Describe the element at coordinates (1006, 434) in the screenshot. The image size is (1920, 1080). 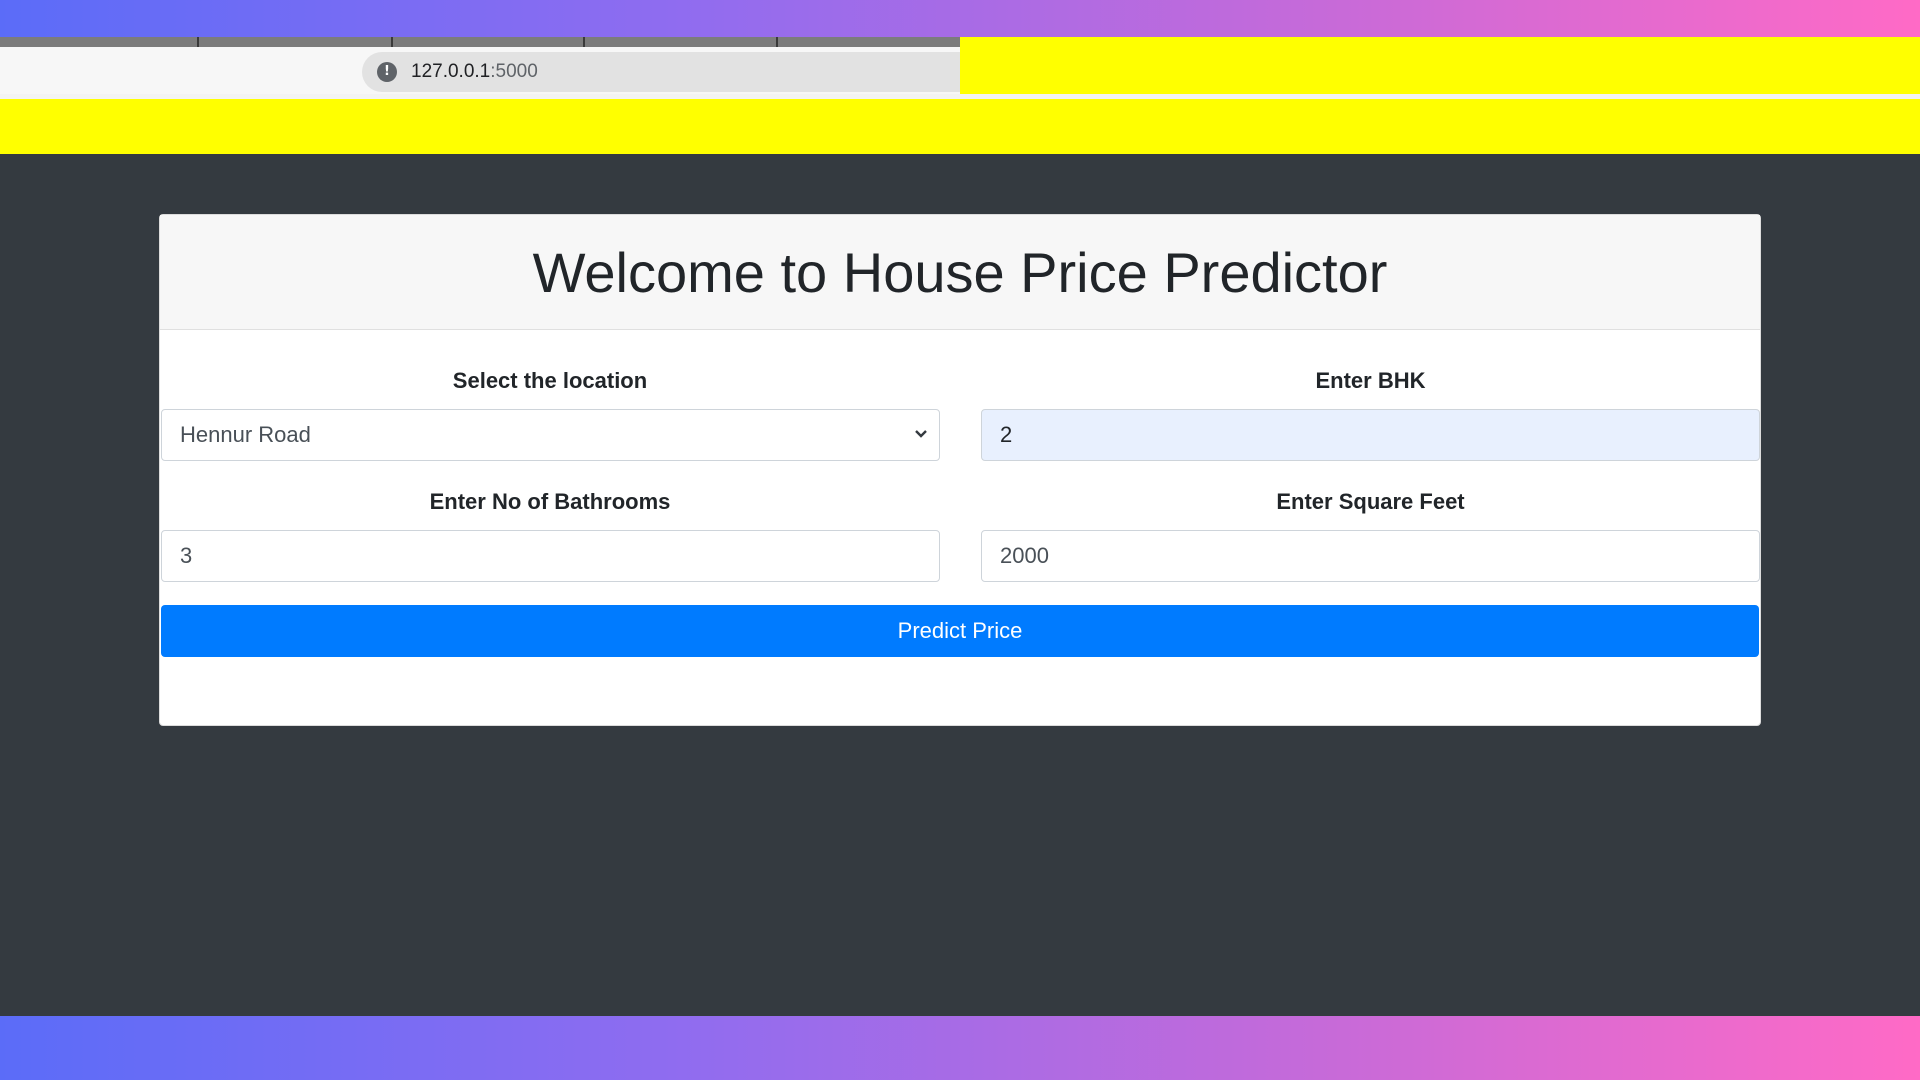
I see `bhk-input-value: 2` at that location.